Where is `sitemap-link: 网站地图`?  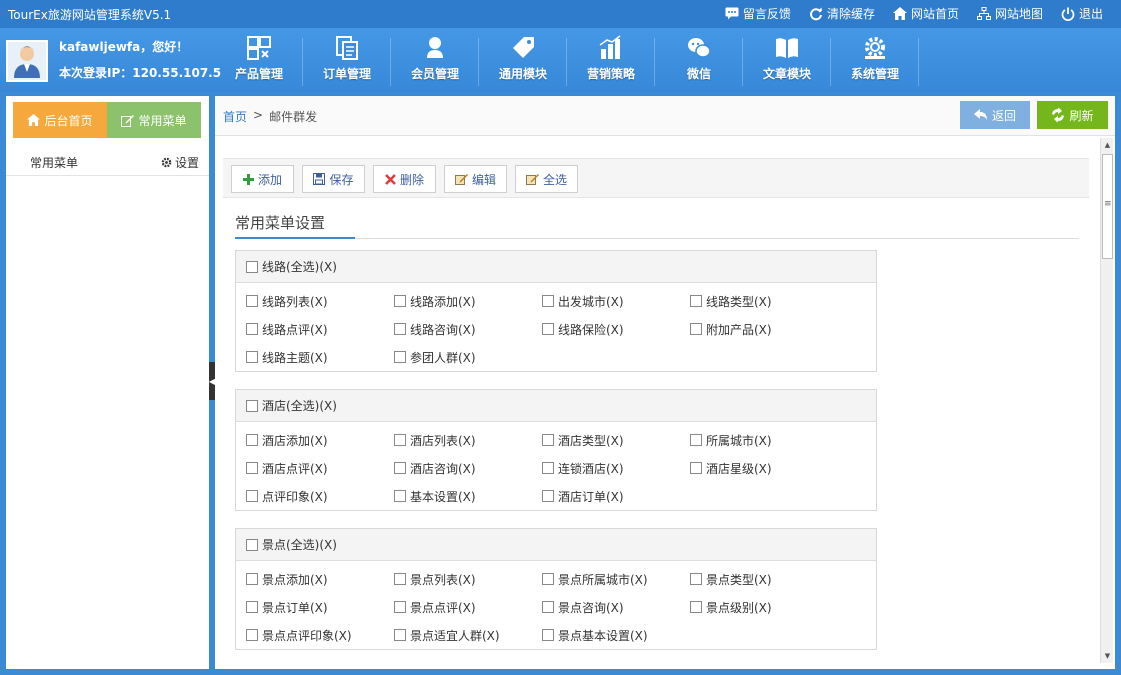
sitemap-link: 网站地图 is located at coordinates (1009, 13).